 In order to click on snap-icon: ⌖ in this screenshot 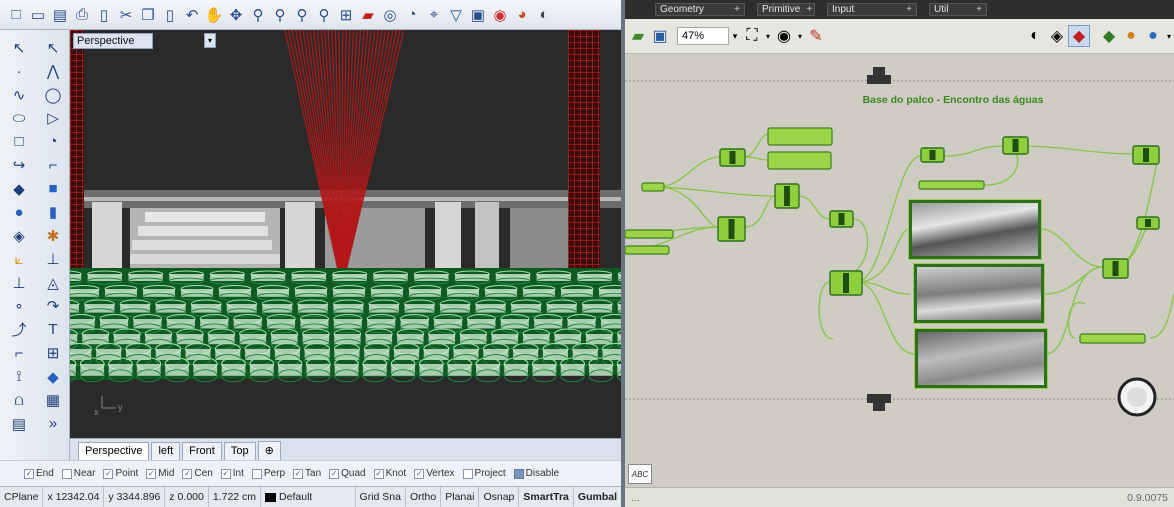, I will do `click(434, 15)`.